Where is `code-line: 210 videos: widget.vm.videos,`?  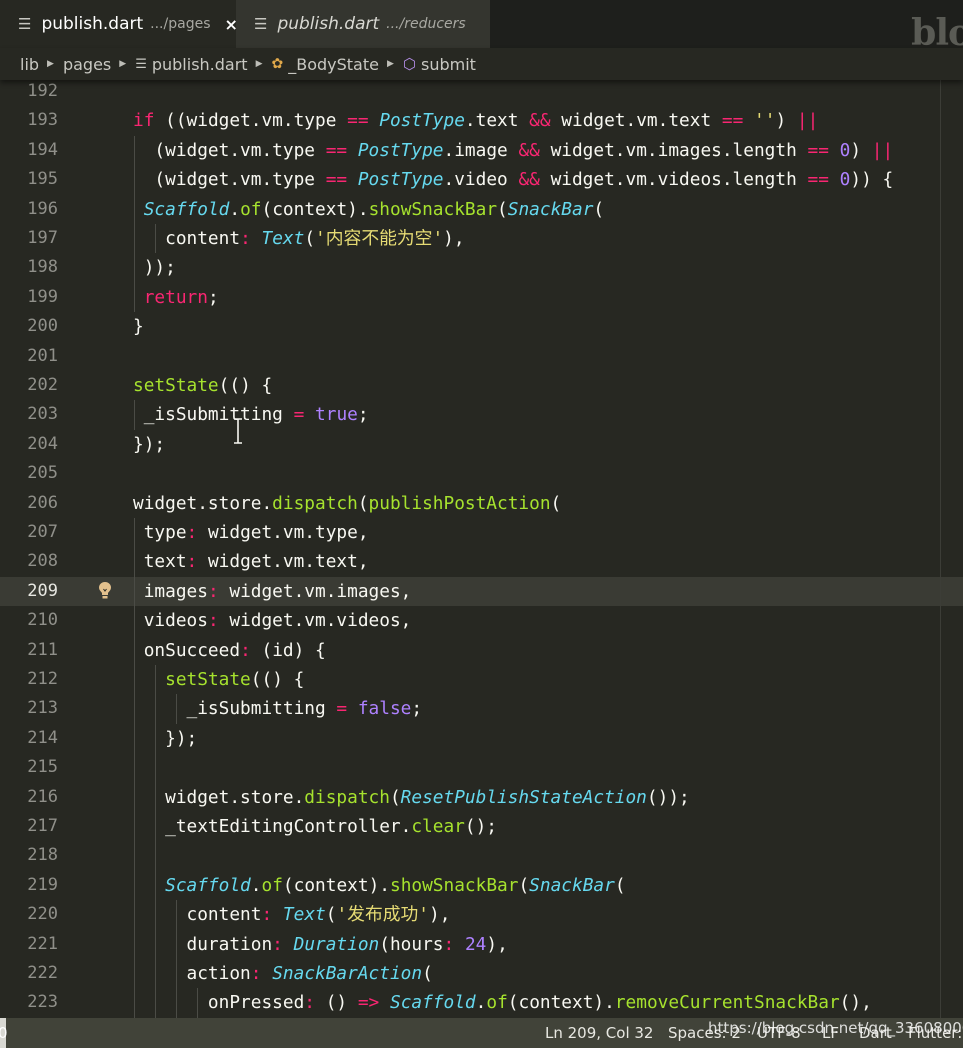
code-line: 210 videos: widget.vm.videos, is located at coordinates (481, 621).